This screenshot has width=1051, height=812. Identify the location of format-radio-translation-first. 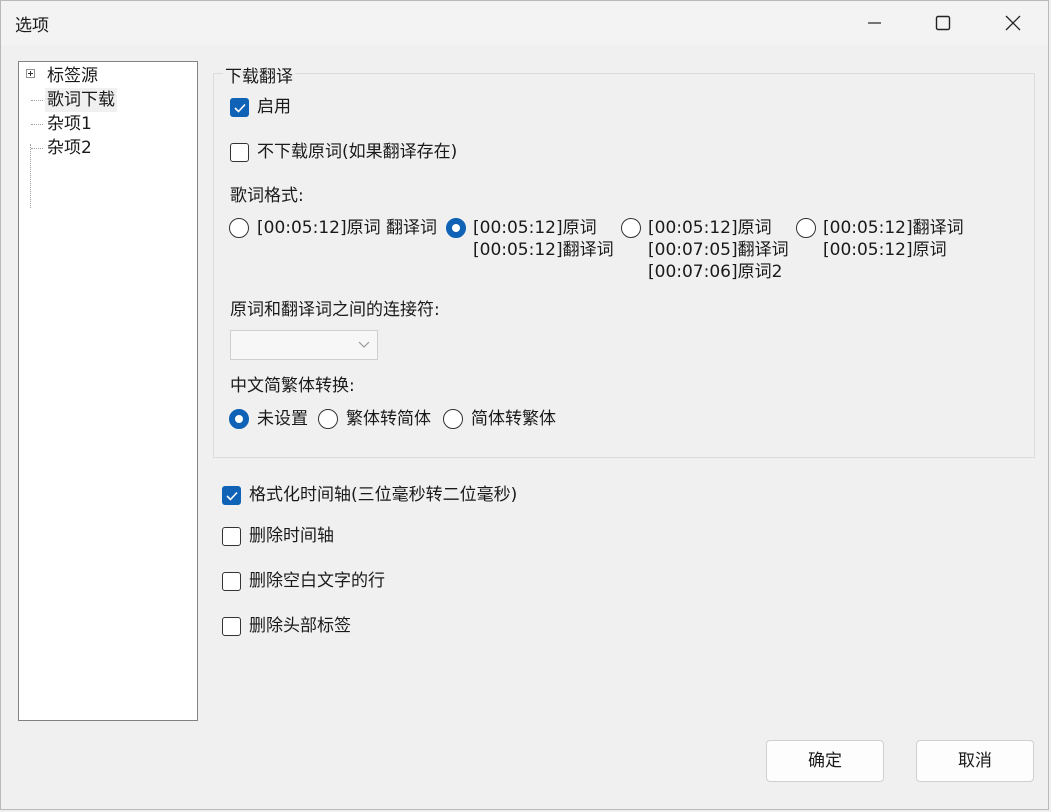
(806, 228).